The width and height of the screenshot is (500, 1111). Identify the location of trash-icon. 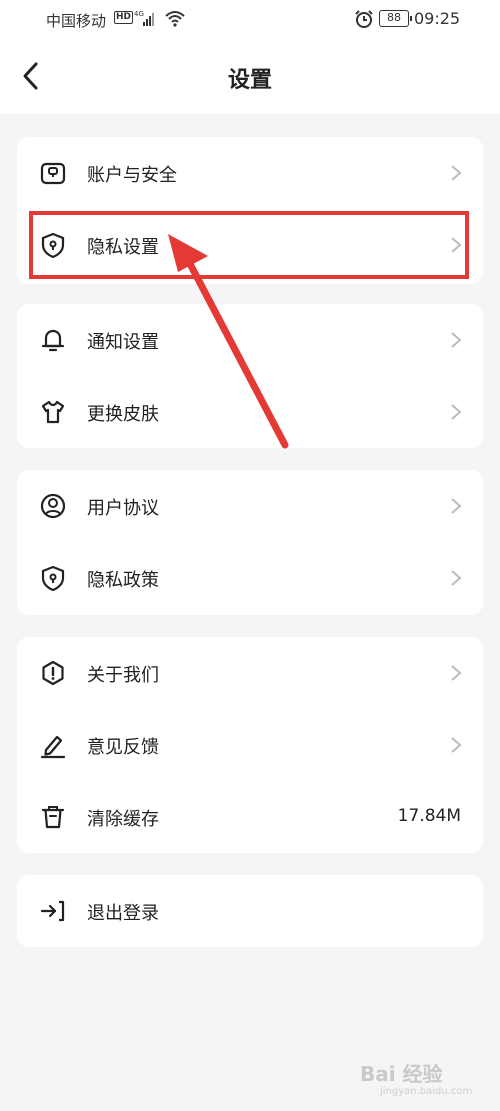
(53, 817).